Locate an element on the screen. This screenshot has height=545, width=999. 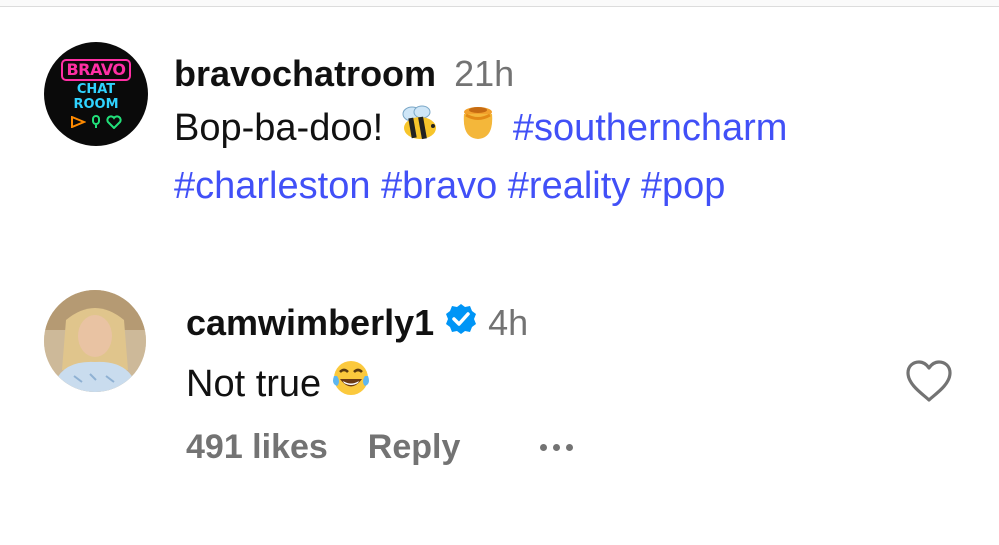
bravochatroom-avatar: BRAVO CHAT ROOM is located at coordinates (96, 94).